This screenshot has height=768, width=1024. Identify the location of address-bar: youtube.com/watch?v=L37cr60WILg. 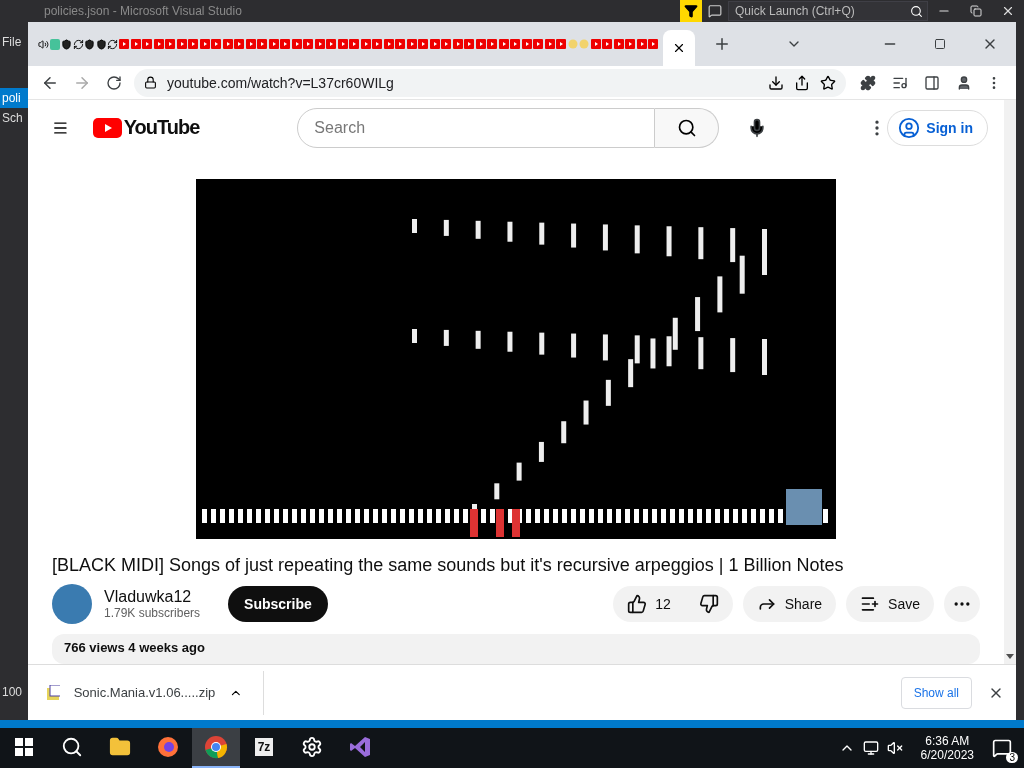
(490, 82).